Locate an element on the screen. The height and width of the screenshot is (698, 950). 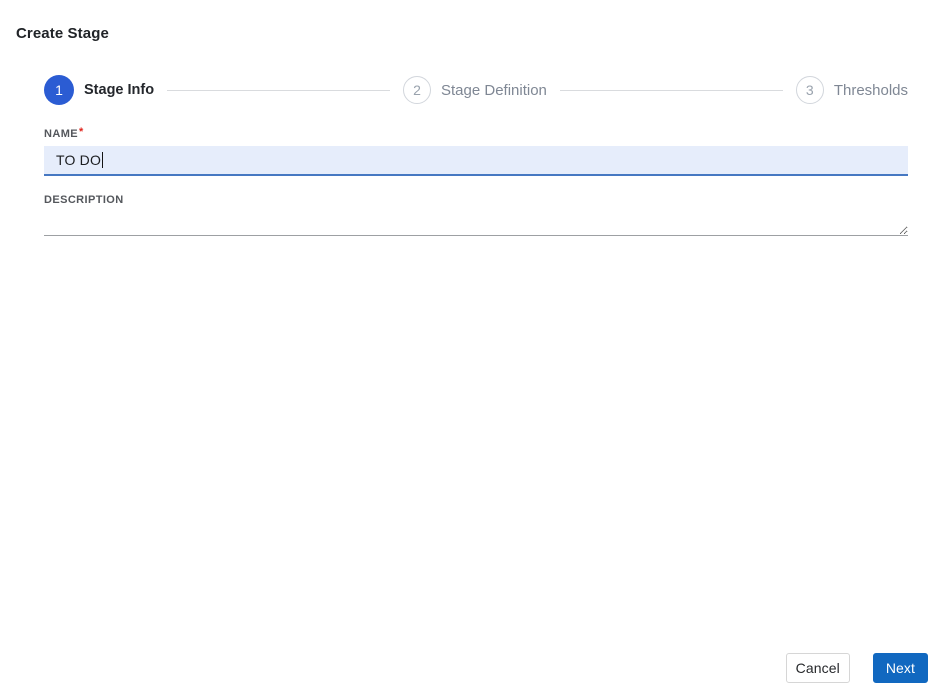
name-label: NAME* is located at coordinates (64, 133).